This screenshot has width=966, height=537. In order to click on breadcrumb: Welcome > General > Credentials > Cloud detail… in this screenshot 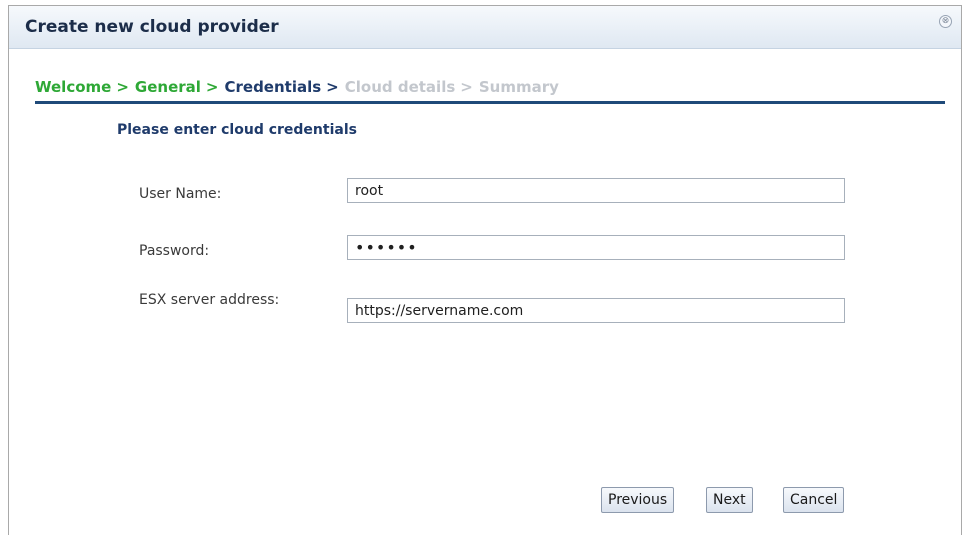, I will do `click(297, 87)`.